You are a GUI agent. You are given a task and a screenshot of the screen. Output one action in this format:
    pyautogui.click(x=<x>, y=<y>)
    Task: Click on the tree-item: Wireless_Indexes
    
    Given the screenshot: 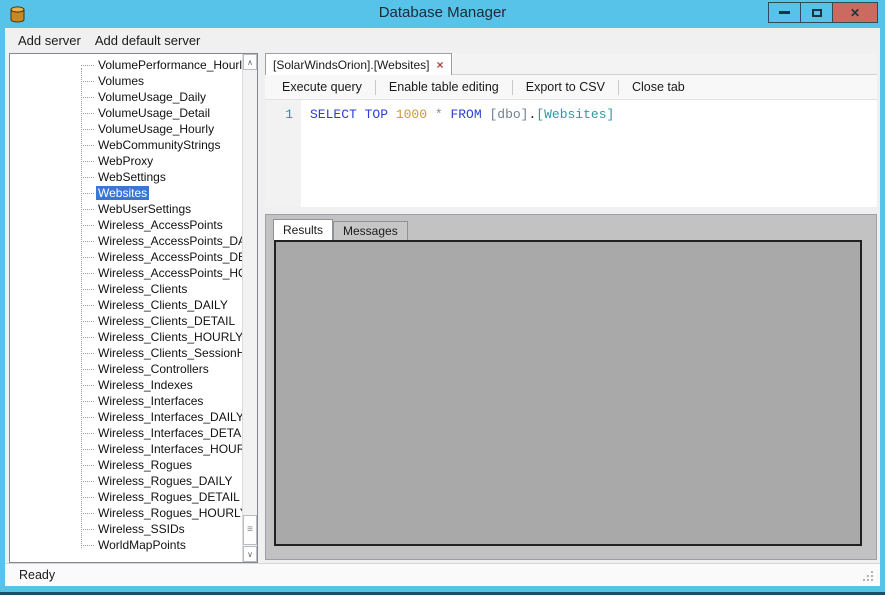 What is the action you would take?
    pyautogui.click(x=126, y=385)
    